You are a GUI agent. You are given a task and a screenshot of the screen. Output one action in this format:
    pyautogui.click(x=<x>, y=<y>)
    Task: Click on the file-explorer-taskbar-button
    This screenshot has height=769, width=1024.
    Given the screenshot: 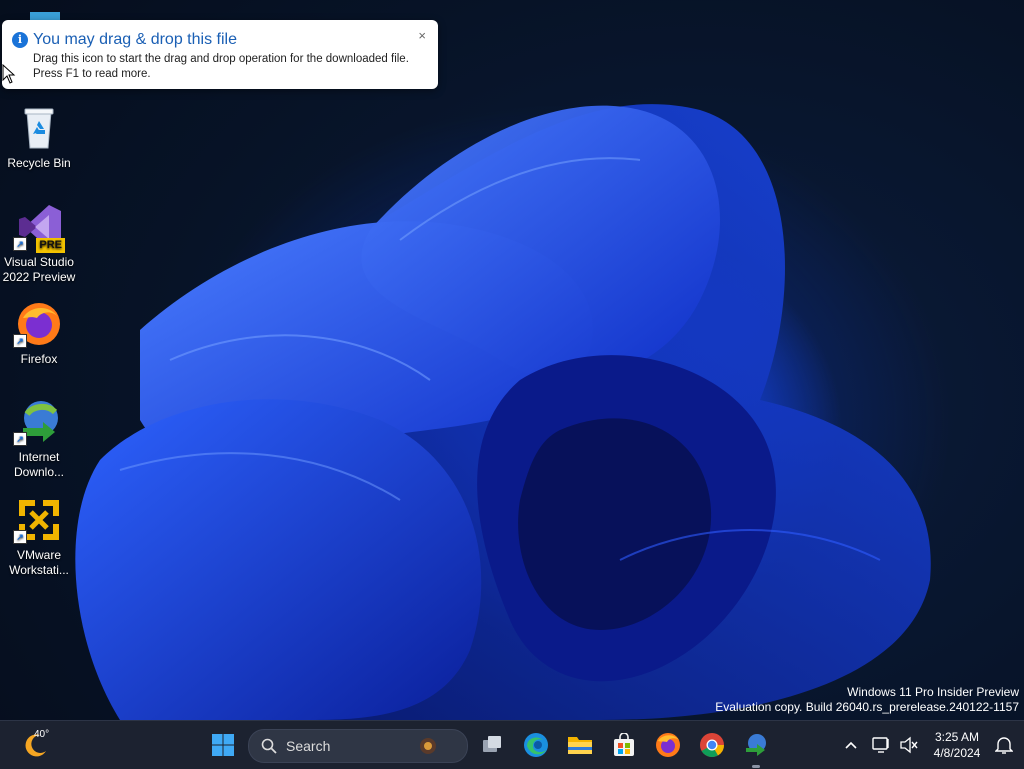 What is the action you would take?
    pyautogui.click(x=580, y=745)
    